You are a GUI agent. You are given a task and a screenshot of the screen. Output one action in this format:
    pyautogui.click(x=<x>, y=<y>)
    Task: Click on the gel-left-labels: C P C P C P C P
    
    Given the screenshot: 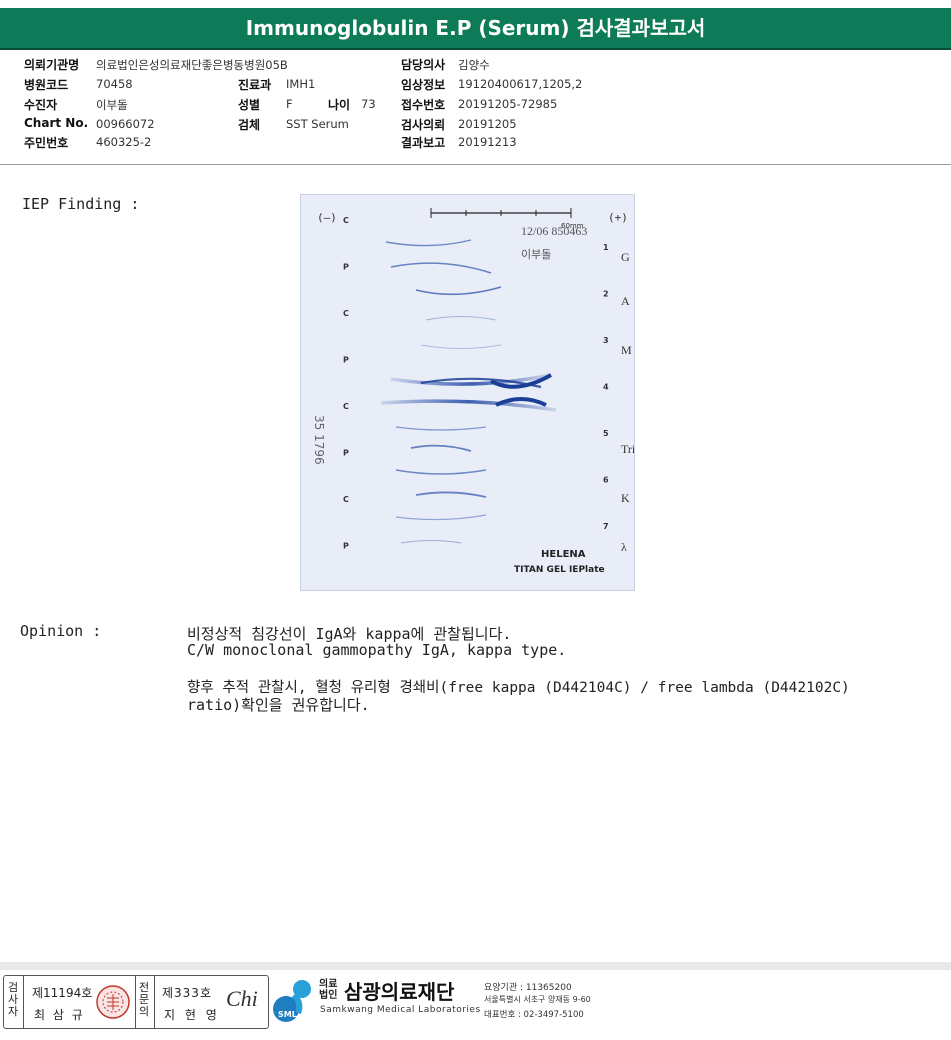 What is the action you would take?
    pyautogui.click(x=346, y=383)
    